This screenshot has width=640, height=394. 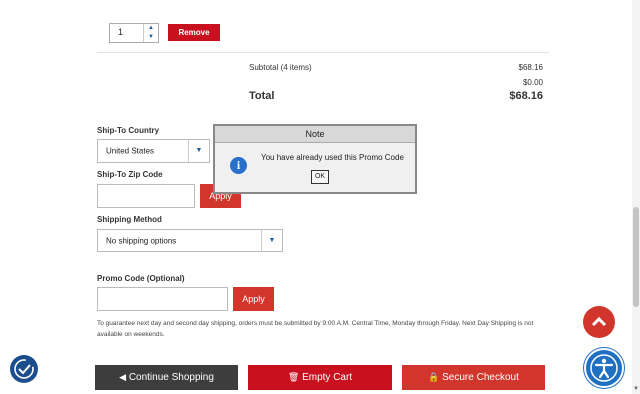 I want to click on accessibility-icon, so click(x=604, y=368).